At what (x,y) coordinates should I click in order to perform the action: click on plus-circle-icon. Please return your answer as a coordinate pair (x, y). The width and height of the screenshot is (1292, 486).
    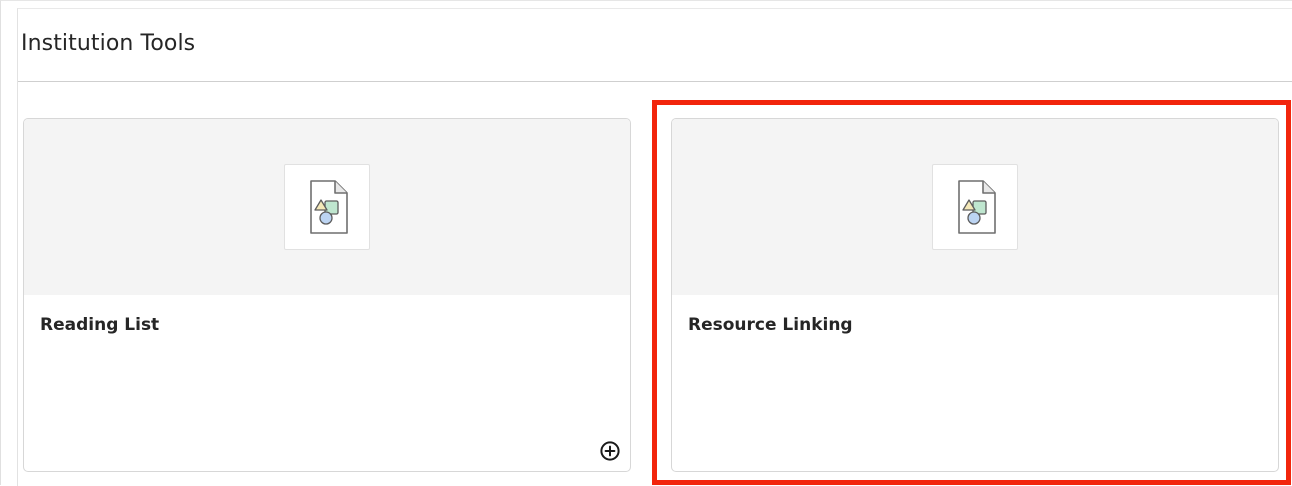
    Looking at the image, I should click on (610, 451).